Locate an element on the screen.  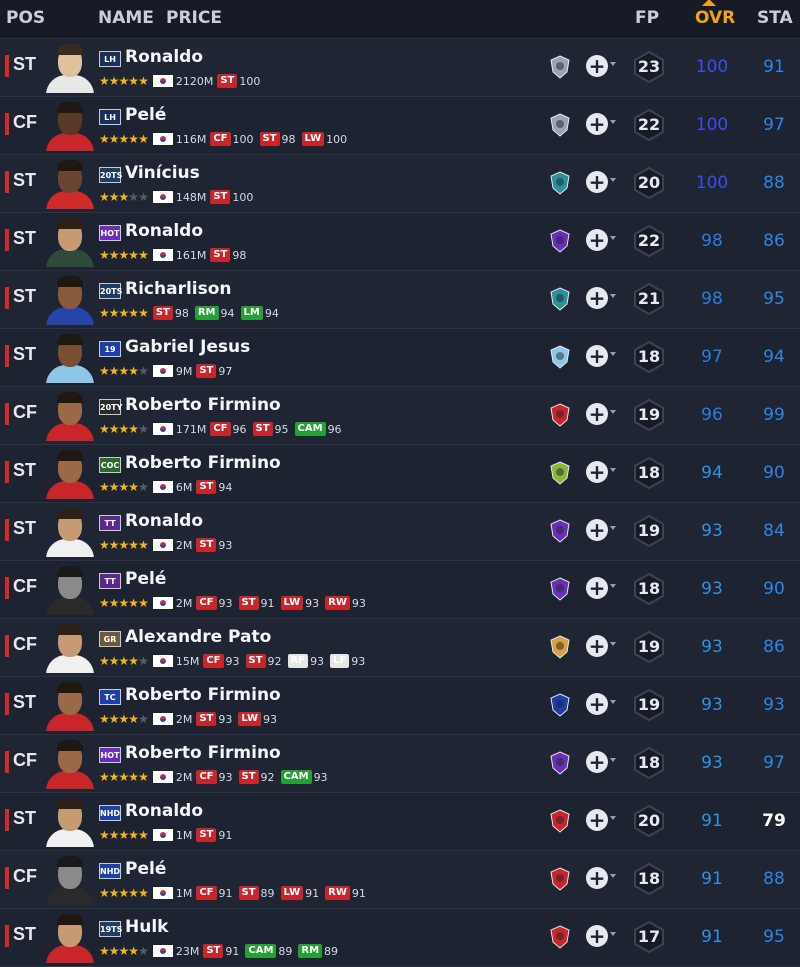
table-row: ST HOT Ronaldo ★★★★★ 161M ST 98 +22 98 86 is located at coordinates (400, 242).